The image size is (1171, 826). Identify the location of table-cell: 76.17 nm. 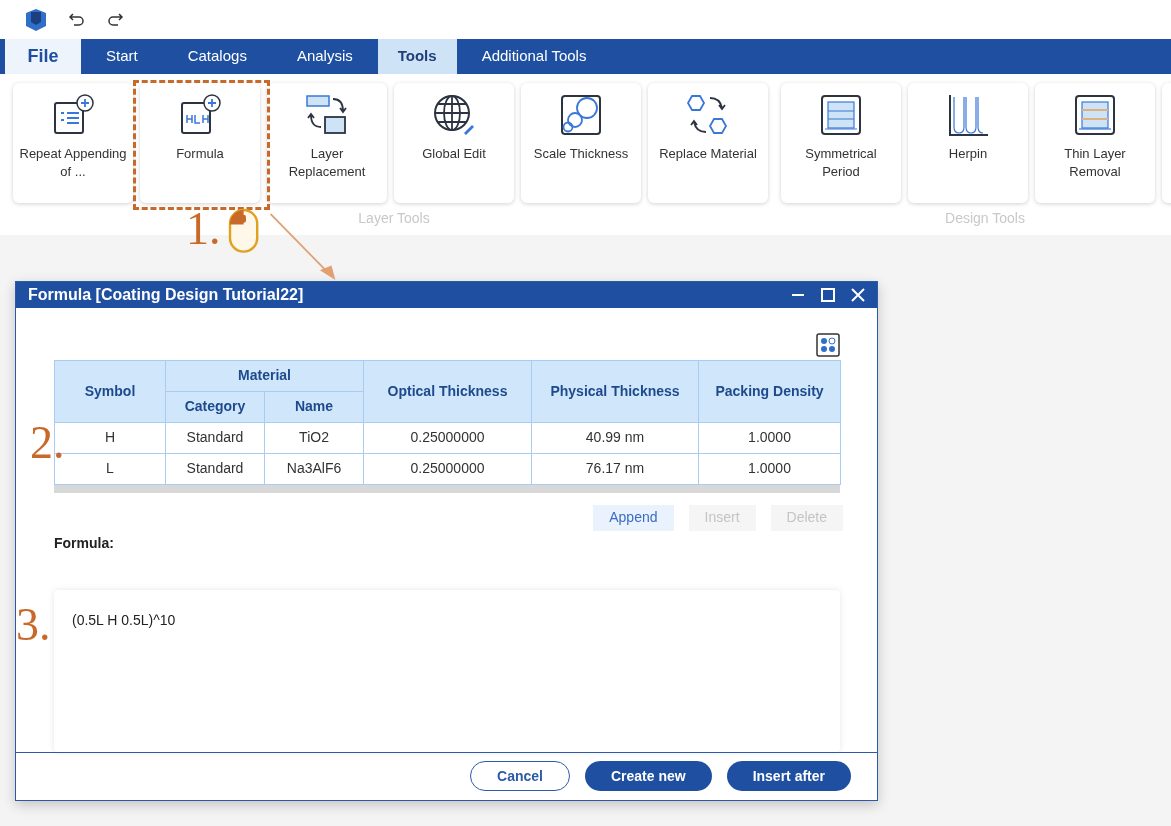
(615, 469).